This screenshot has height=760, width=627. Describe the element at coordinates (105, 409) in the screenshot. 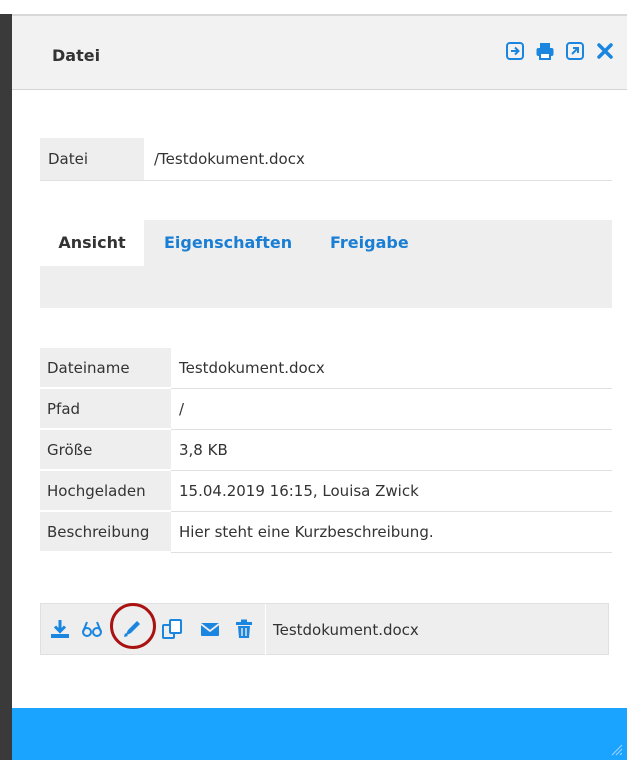

I see `property-key: Pfad` at that location.